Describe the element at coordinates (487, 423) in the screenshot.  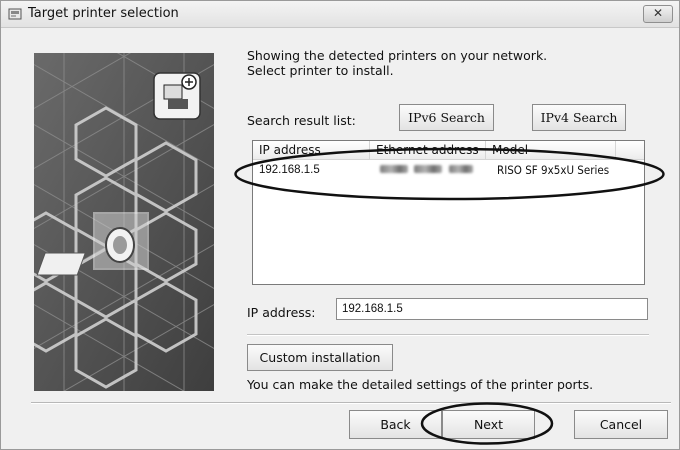
I see `highlight-ellipse-next` at that location.